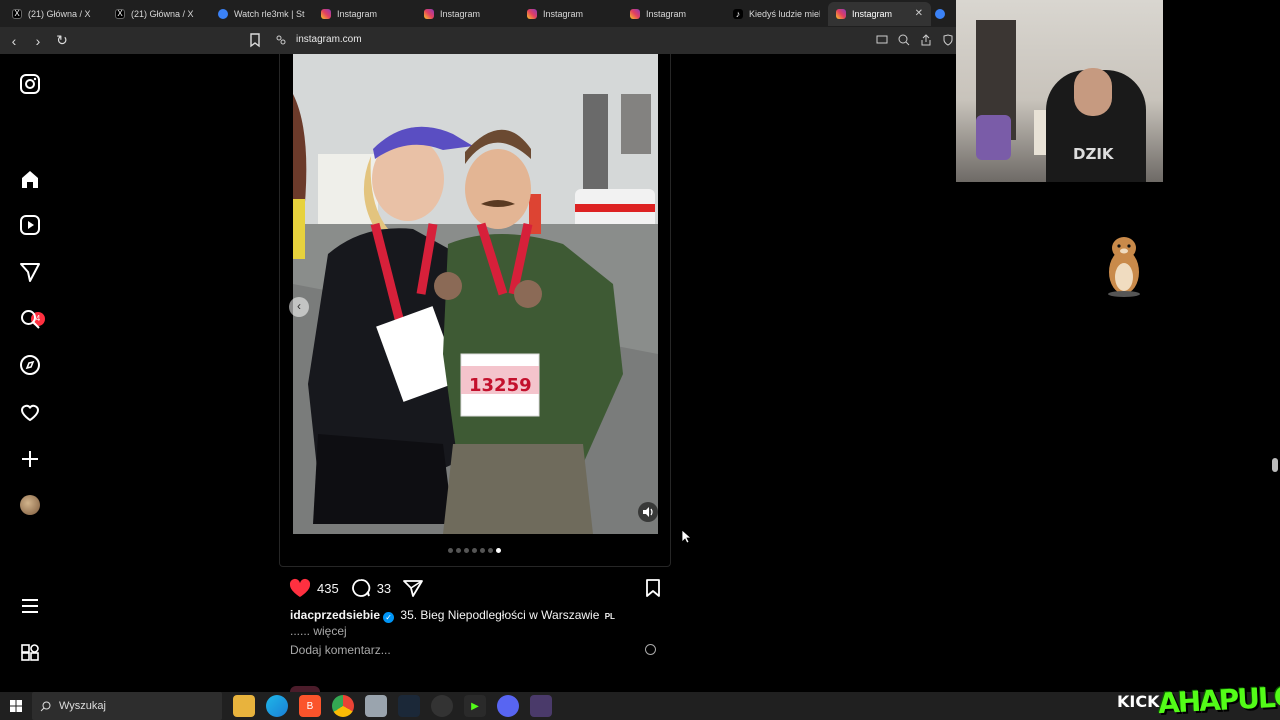 Image resolution: width=1280 pixels, height=720 pixels. Describe the element at coordinates (343, 706) in the screenshot. I see `chrome-icon` at that location.